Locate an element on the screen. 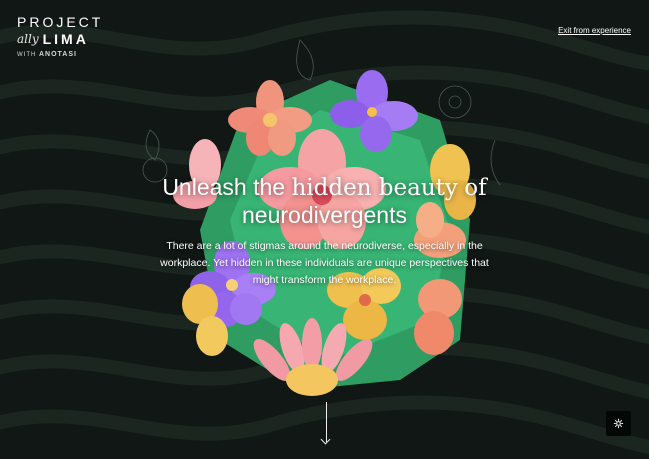 This screenshot has width=649, height=459. logo-with-brand: WITH ANOTASI is located at coordinates (60, 54).